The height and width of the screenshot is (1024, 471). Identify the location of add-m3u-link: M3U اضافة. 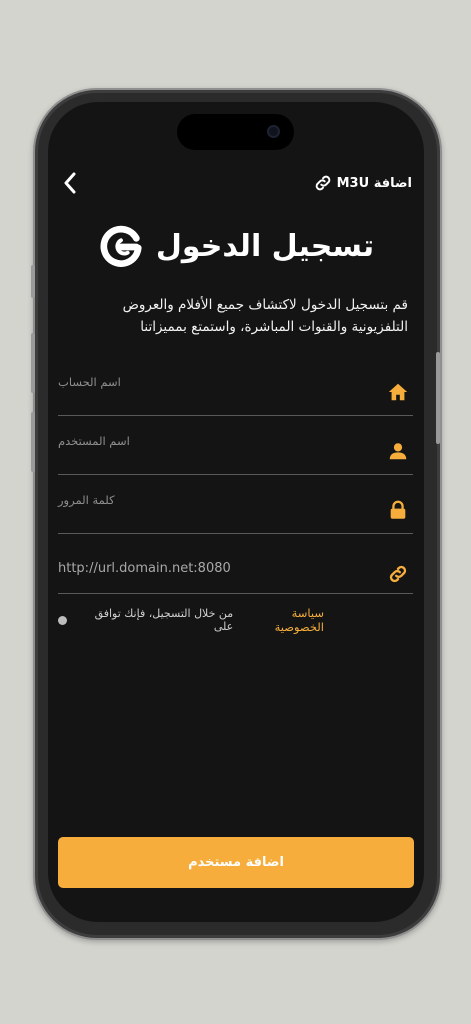
(362, 183).